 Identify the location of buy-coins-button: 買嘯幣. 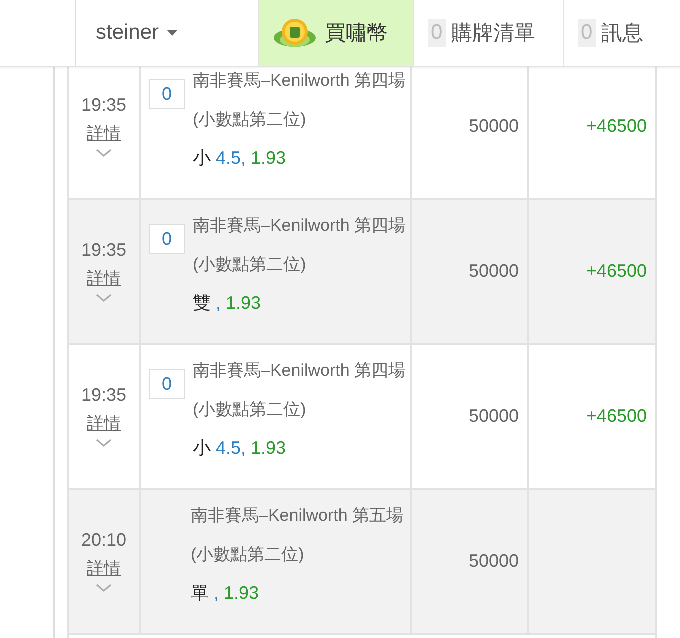
(336, 33).